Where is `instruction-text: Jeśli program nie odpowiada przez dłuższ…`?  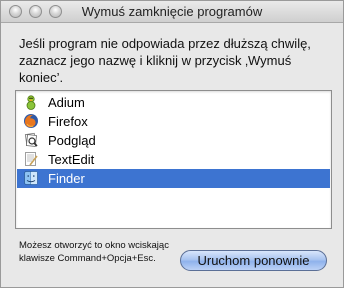 instruction-text: Jeśli program nie odpowiada przez dłuższ… is located at coordinates (165, 60).